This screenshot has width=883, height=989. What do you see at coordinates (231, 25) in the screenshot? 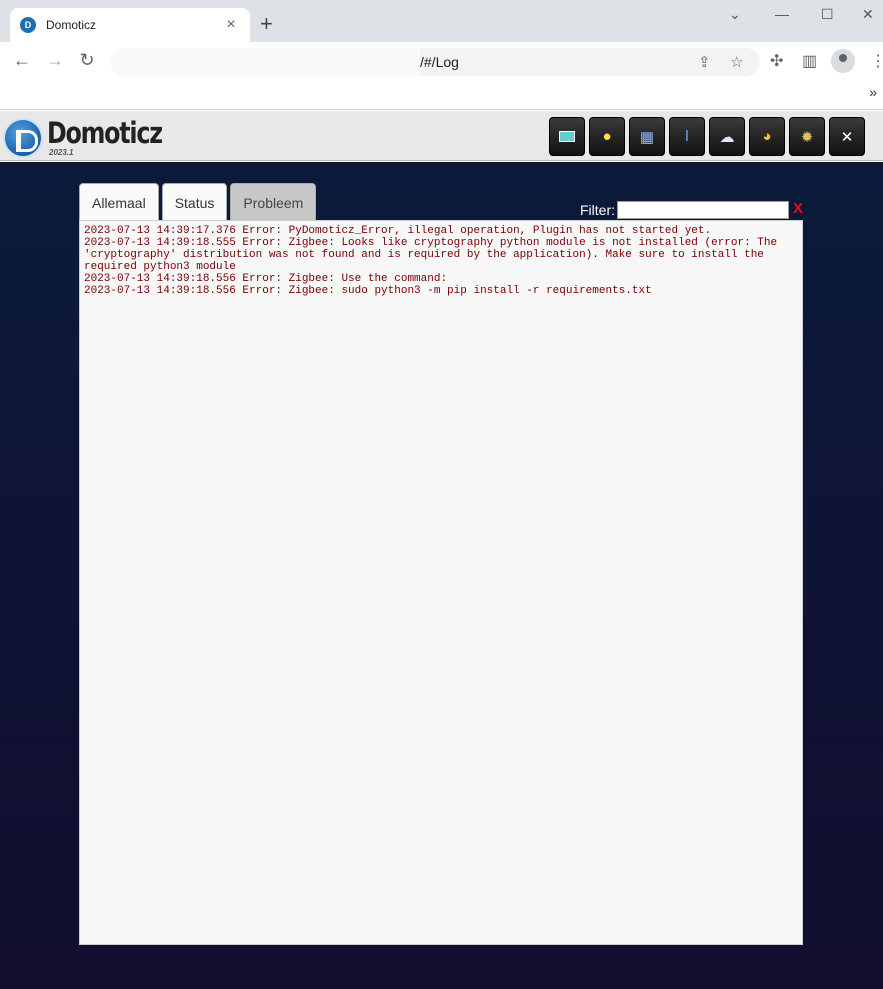
I see `close-tab-icon: ×` at bounding box center [231, 25].